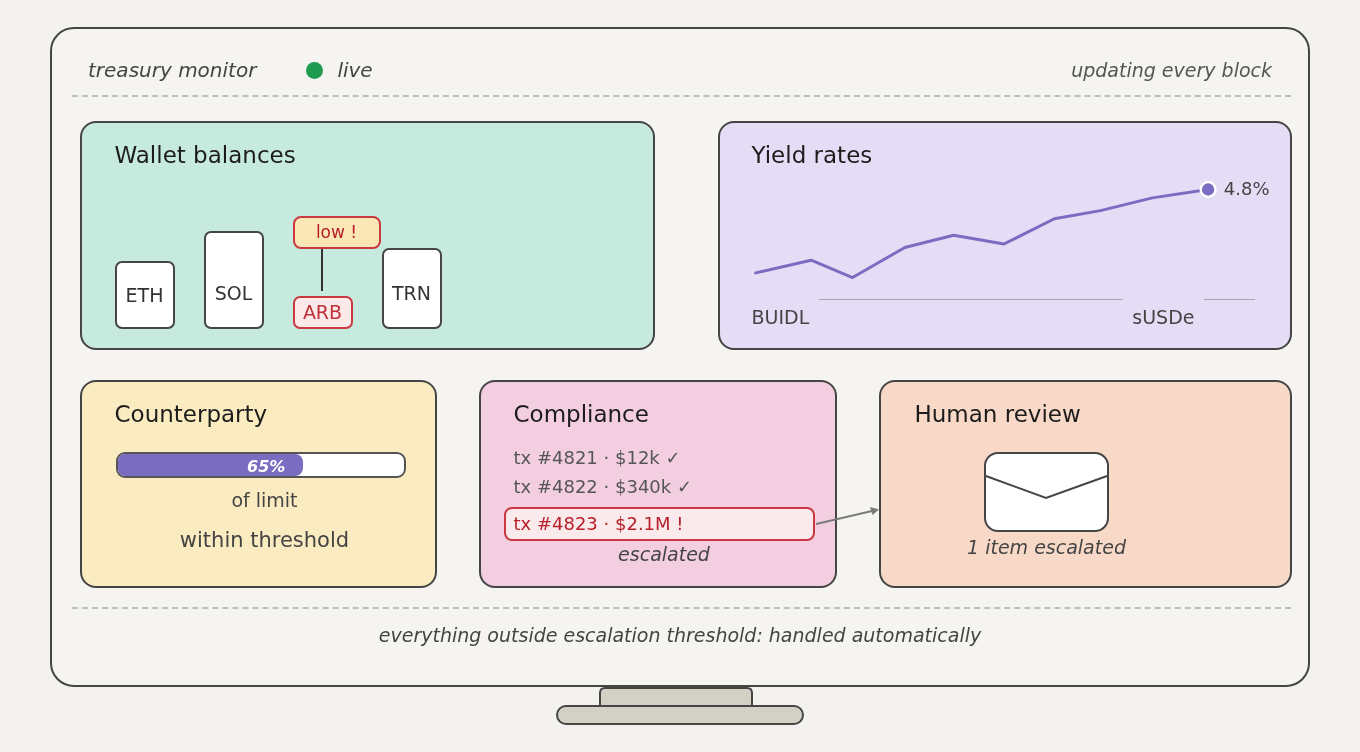 The width and height of the screenshot is (1360, 752). I want to click on series-label: sUSDe, so click(1163, 316).